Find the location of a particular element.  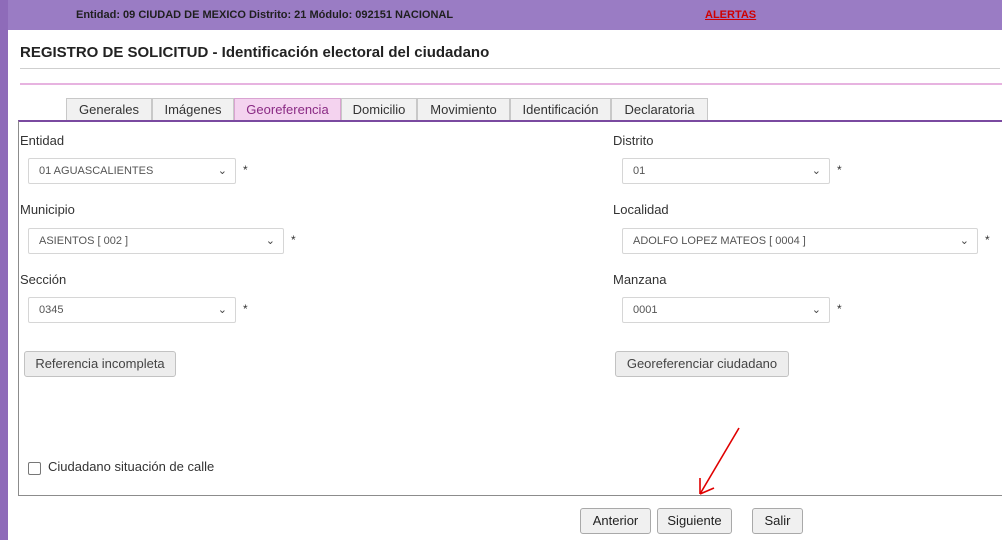

localidad-label: Localidad is located at coordinates (641, 209).